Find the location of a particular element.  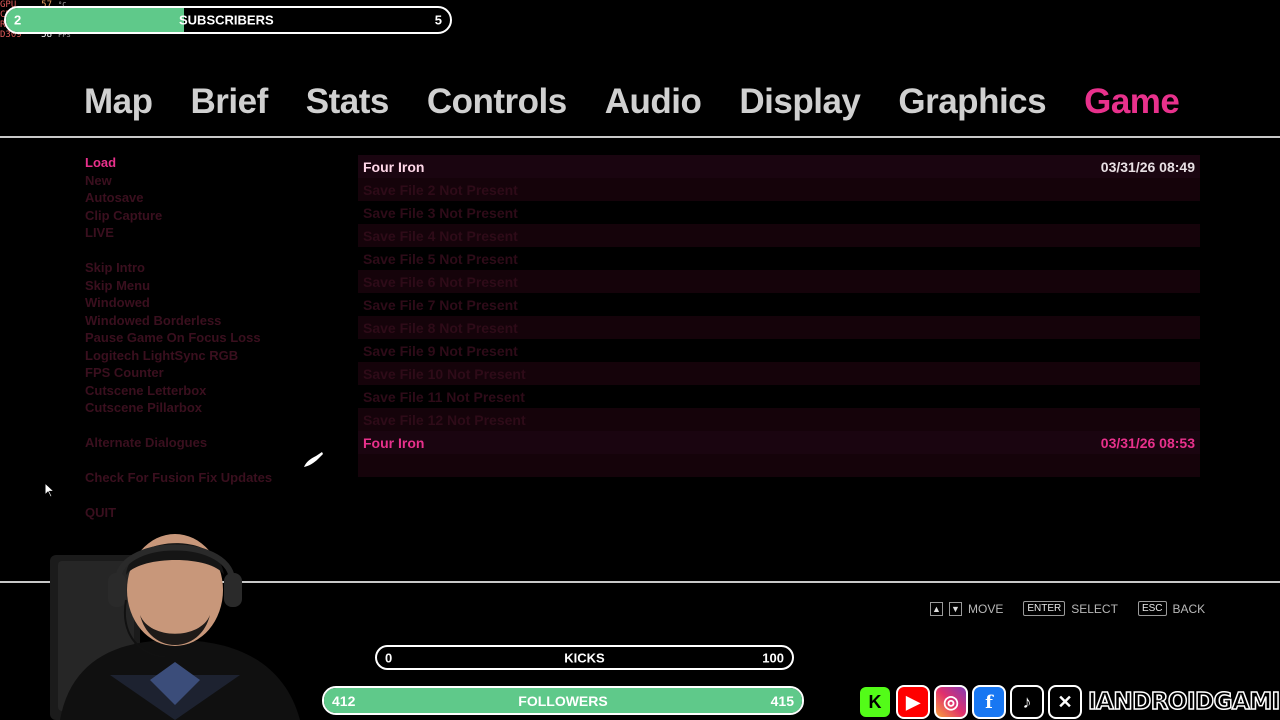

tab-stats: Stats is located at coordinates (348, 102).